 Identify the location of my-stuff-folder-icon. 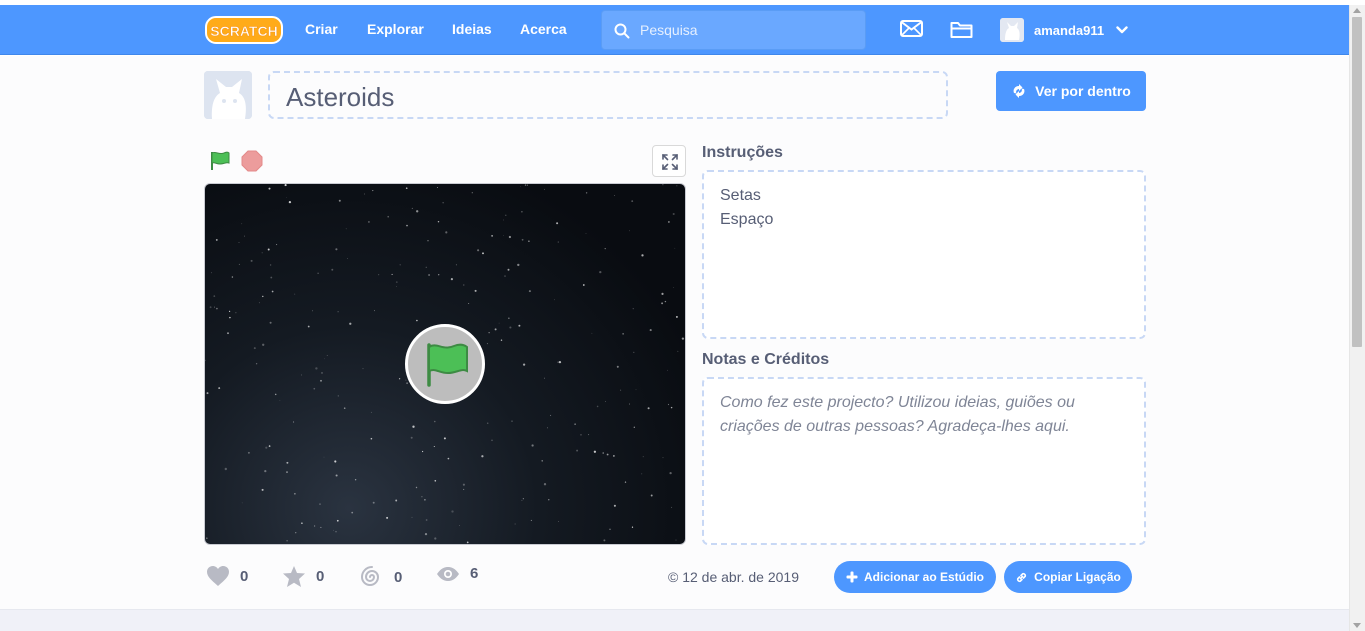
(961, 31).